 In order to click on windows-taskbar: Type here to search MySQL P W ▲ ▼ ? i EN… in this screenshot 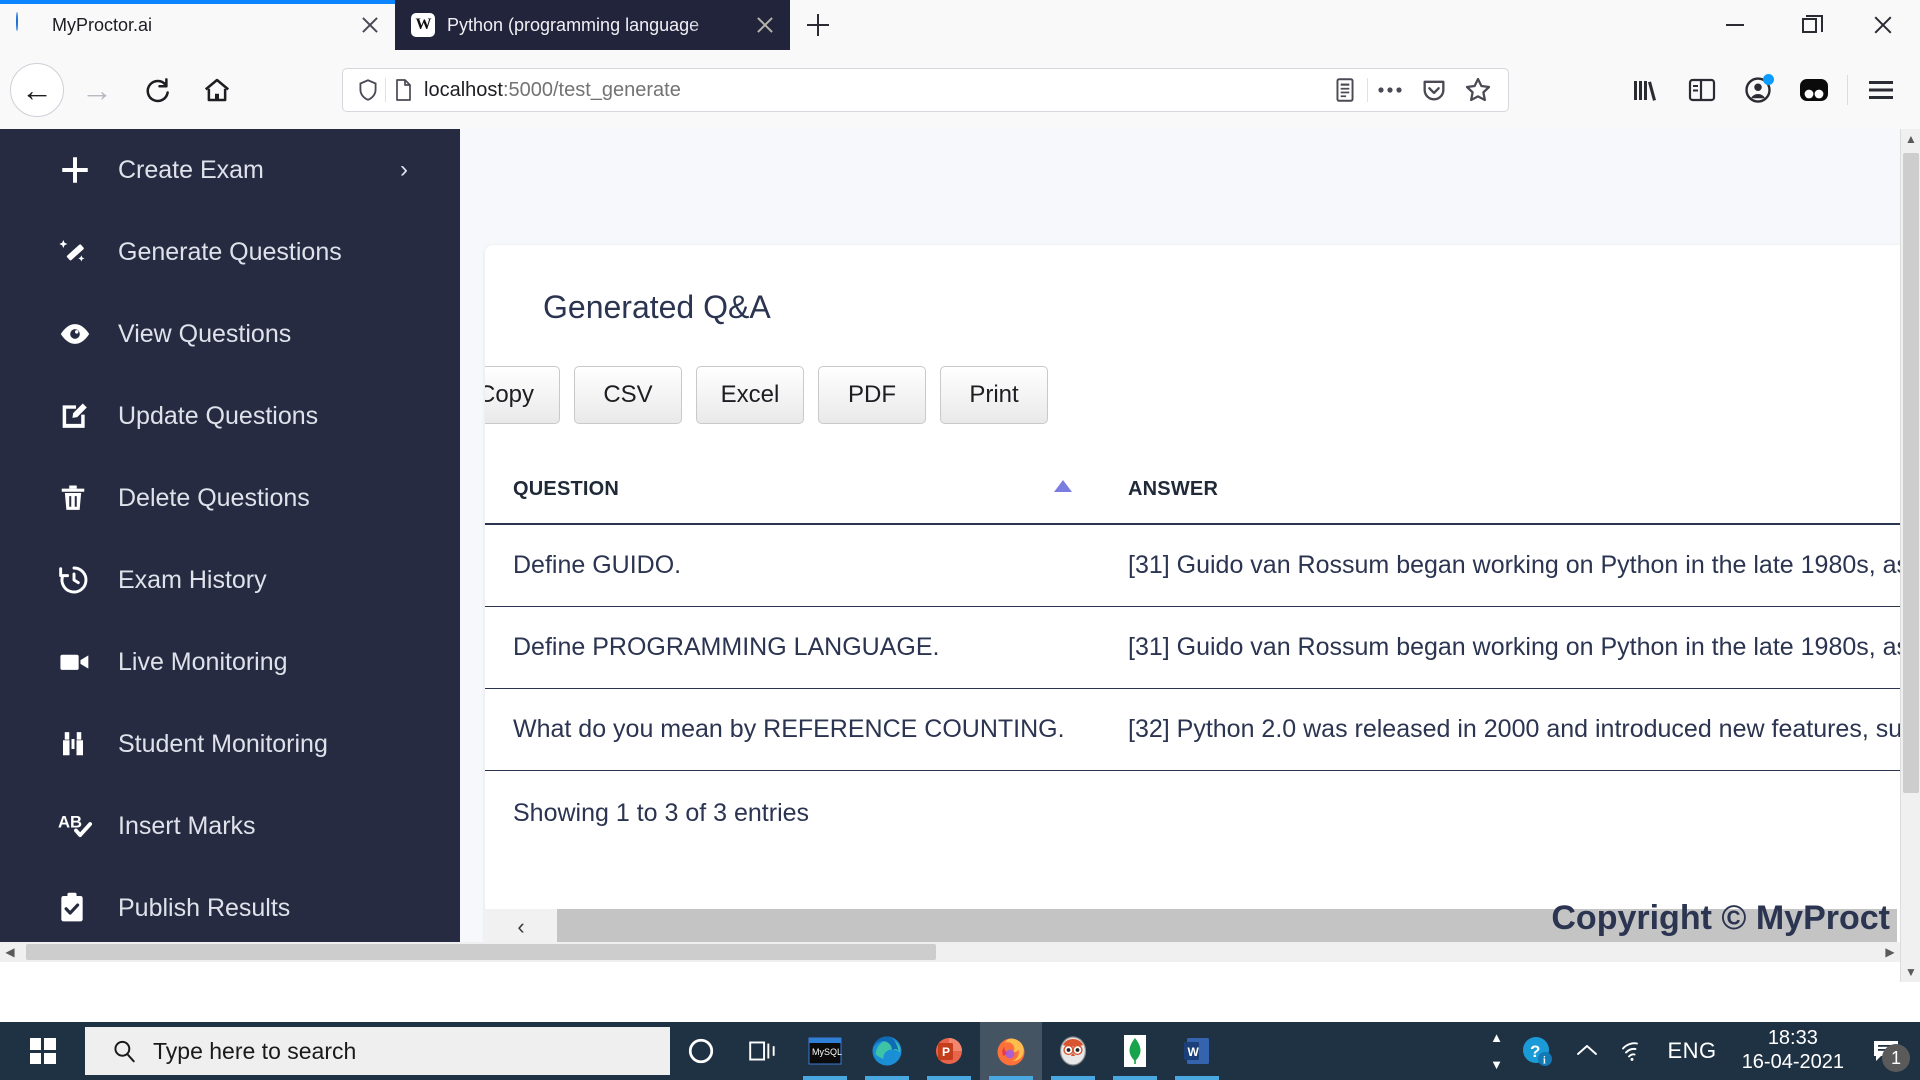, I will do `click(960, 1051)`.